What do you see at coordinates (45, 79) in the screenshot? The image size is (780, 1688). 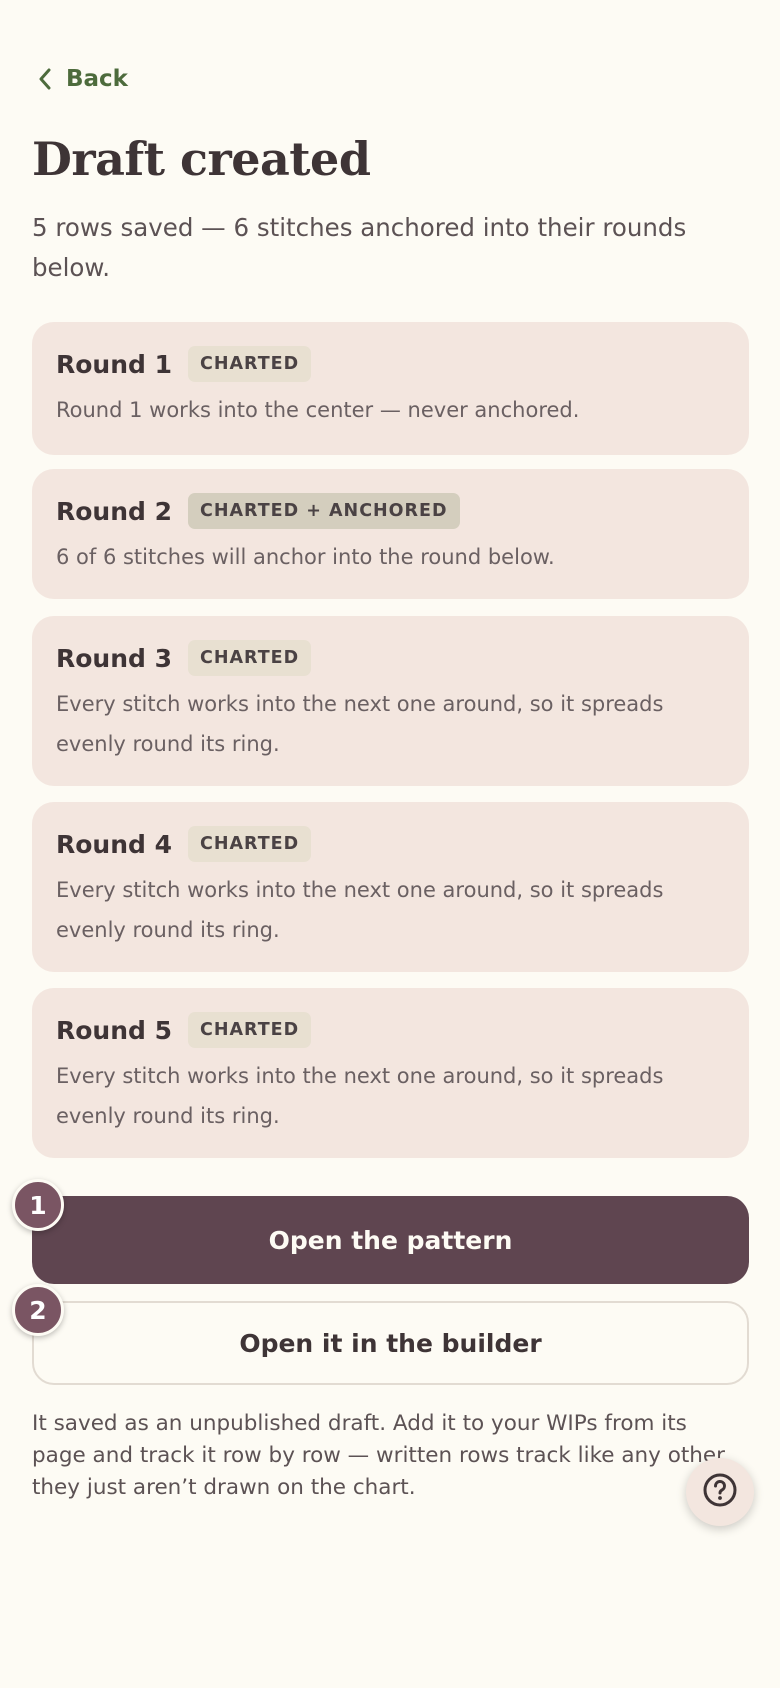 I see `chevron-left-icon` at bounding box center [45, 79].